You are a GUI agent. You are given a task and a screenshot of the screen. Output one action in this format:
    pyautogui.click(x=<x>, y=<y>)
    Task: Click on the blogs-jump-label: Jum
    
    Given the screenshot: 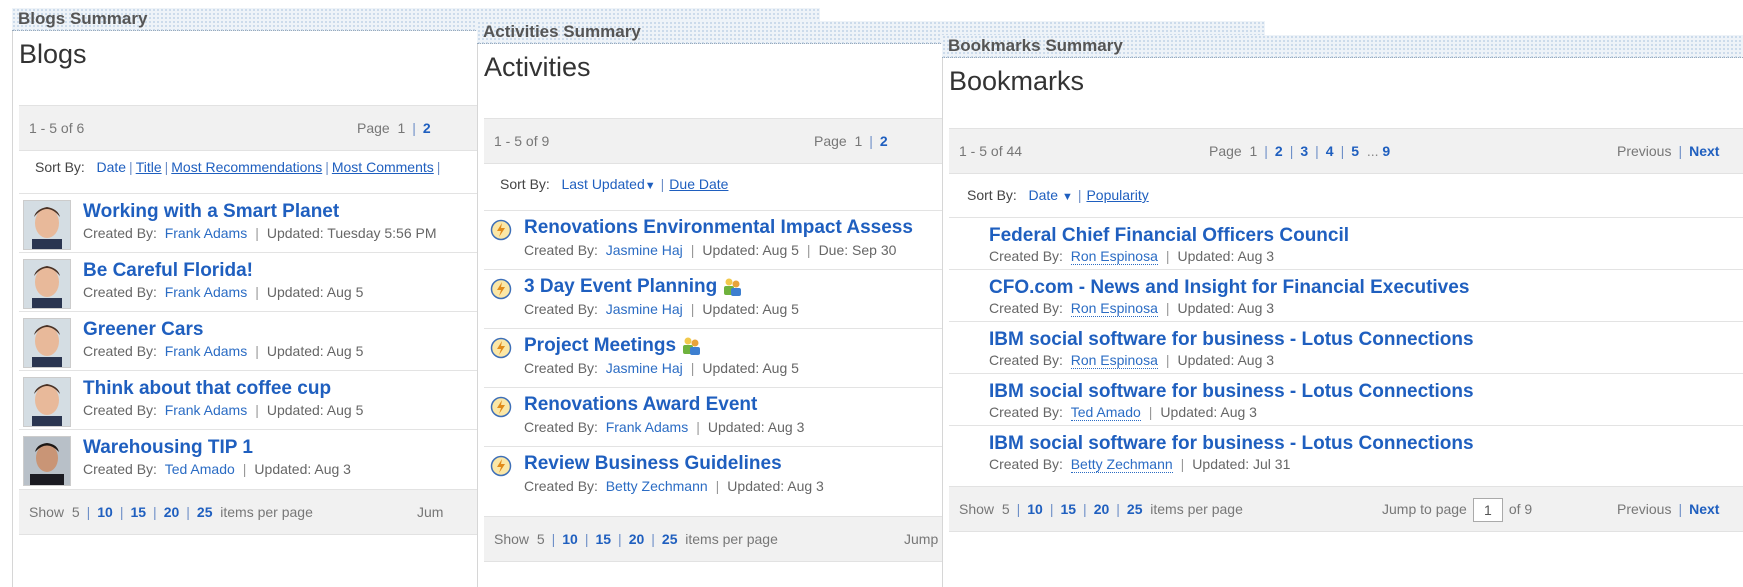 What is the action you would take?
    pyautogui.click(x=430, y=512)
    